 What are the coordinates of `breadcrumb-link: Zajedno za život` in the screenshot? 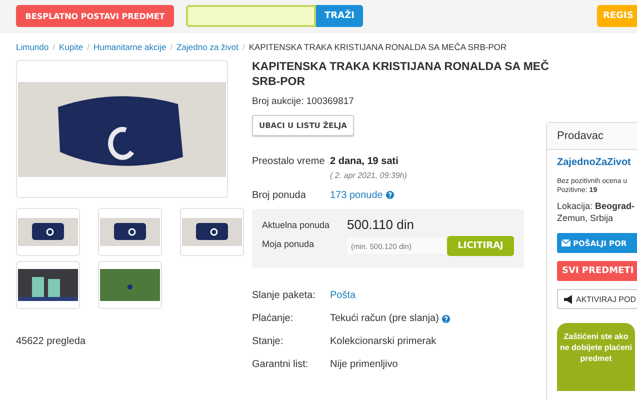 It's located at (207, 47).